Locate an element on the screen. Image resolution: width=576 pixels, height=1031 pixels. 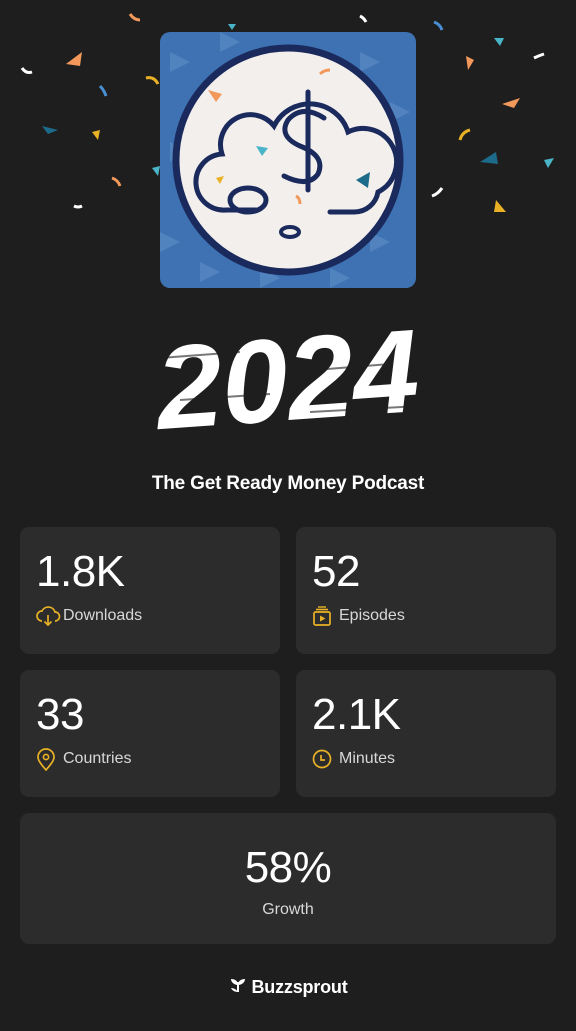
stat-label: Episodes is located at coordinates (372, 615).